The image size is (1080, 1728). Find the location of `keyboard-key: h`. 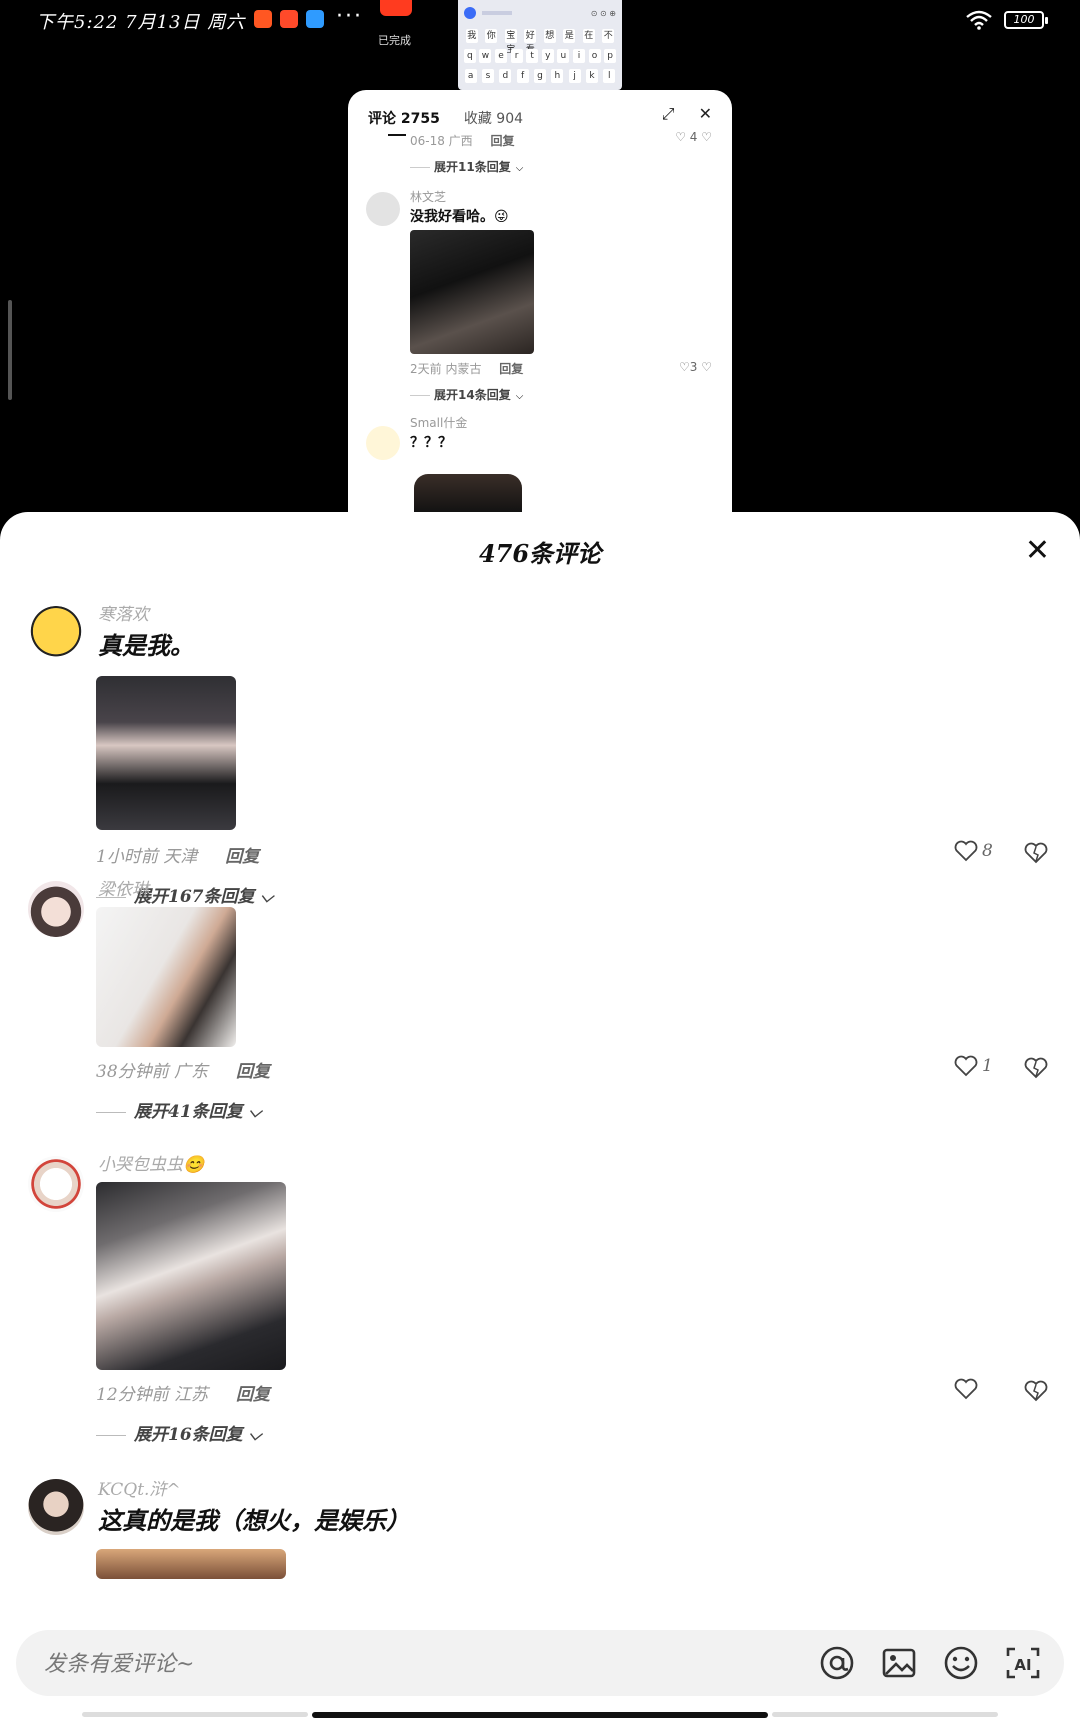

keyboard-key: h is located at coordinates (557, 76).